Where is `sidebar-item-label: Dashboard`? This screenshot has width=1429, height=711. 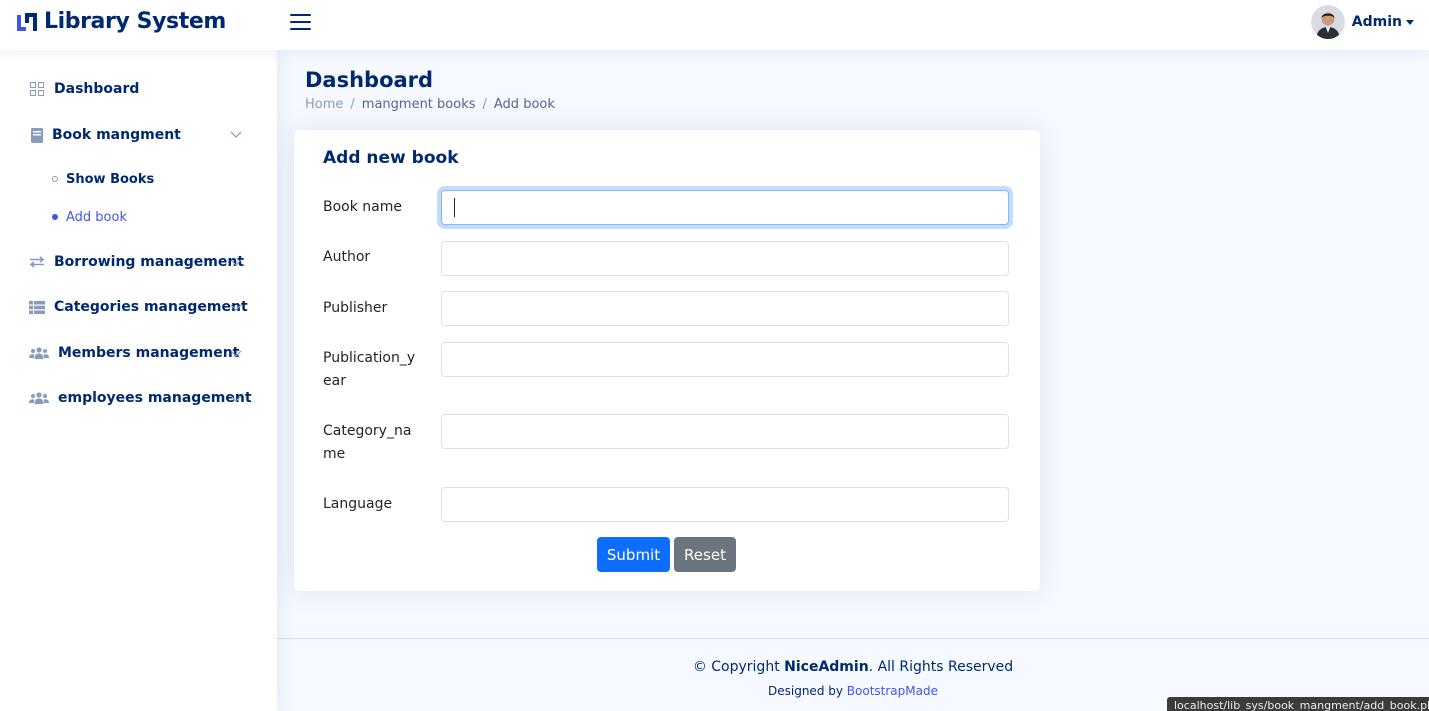 sidebar-item-label: Dashboard is located at coordinates (97, 89).